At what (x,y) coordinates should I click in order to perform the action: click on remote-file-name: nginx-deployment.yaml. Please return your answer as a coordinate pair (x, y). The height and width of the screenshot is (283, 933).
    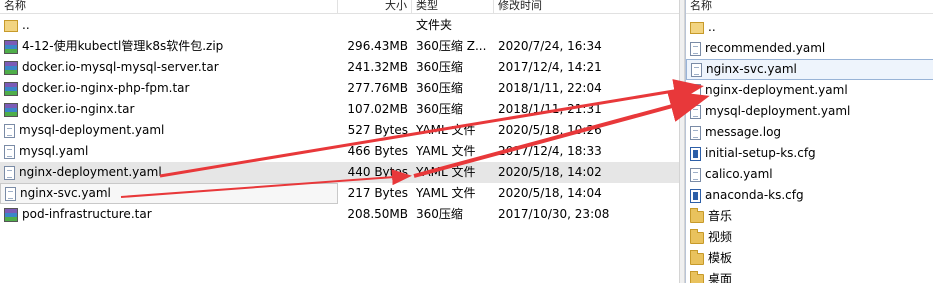
    Looking at the image, I should click on (776, 90).